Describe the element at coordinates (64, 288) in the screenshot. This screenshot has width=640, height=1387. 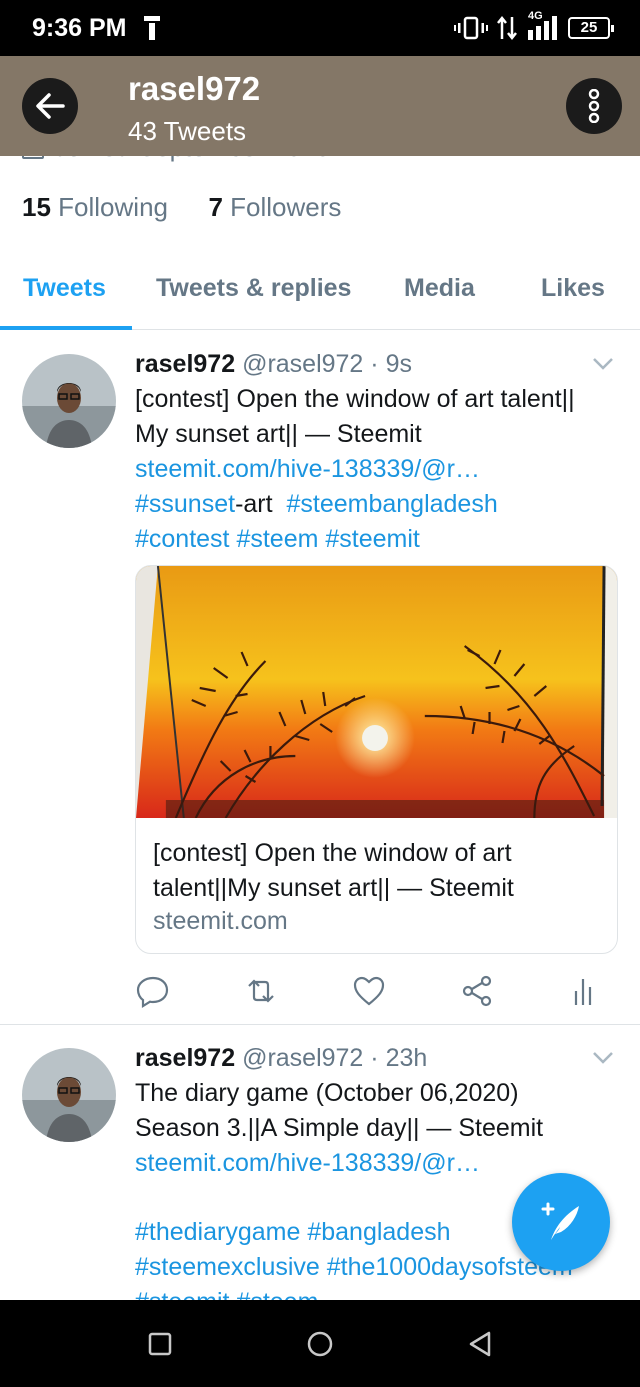
I see `tab-tweets: Tweets` at that location.